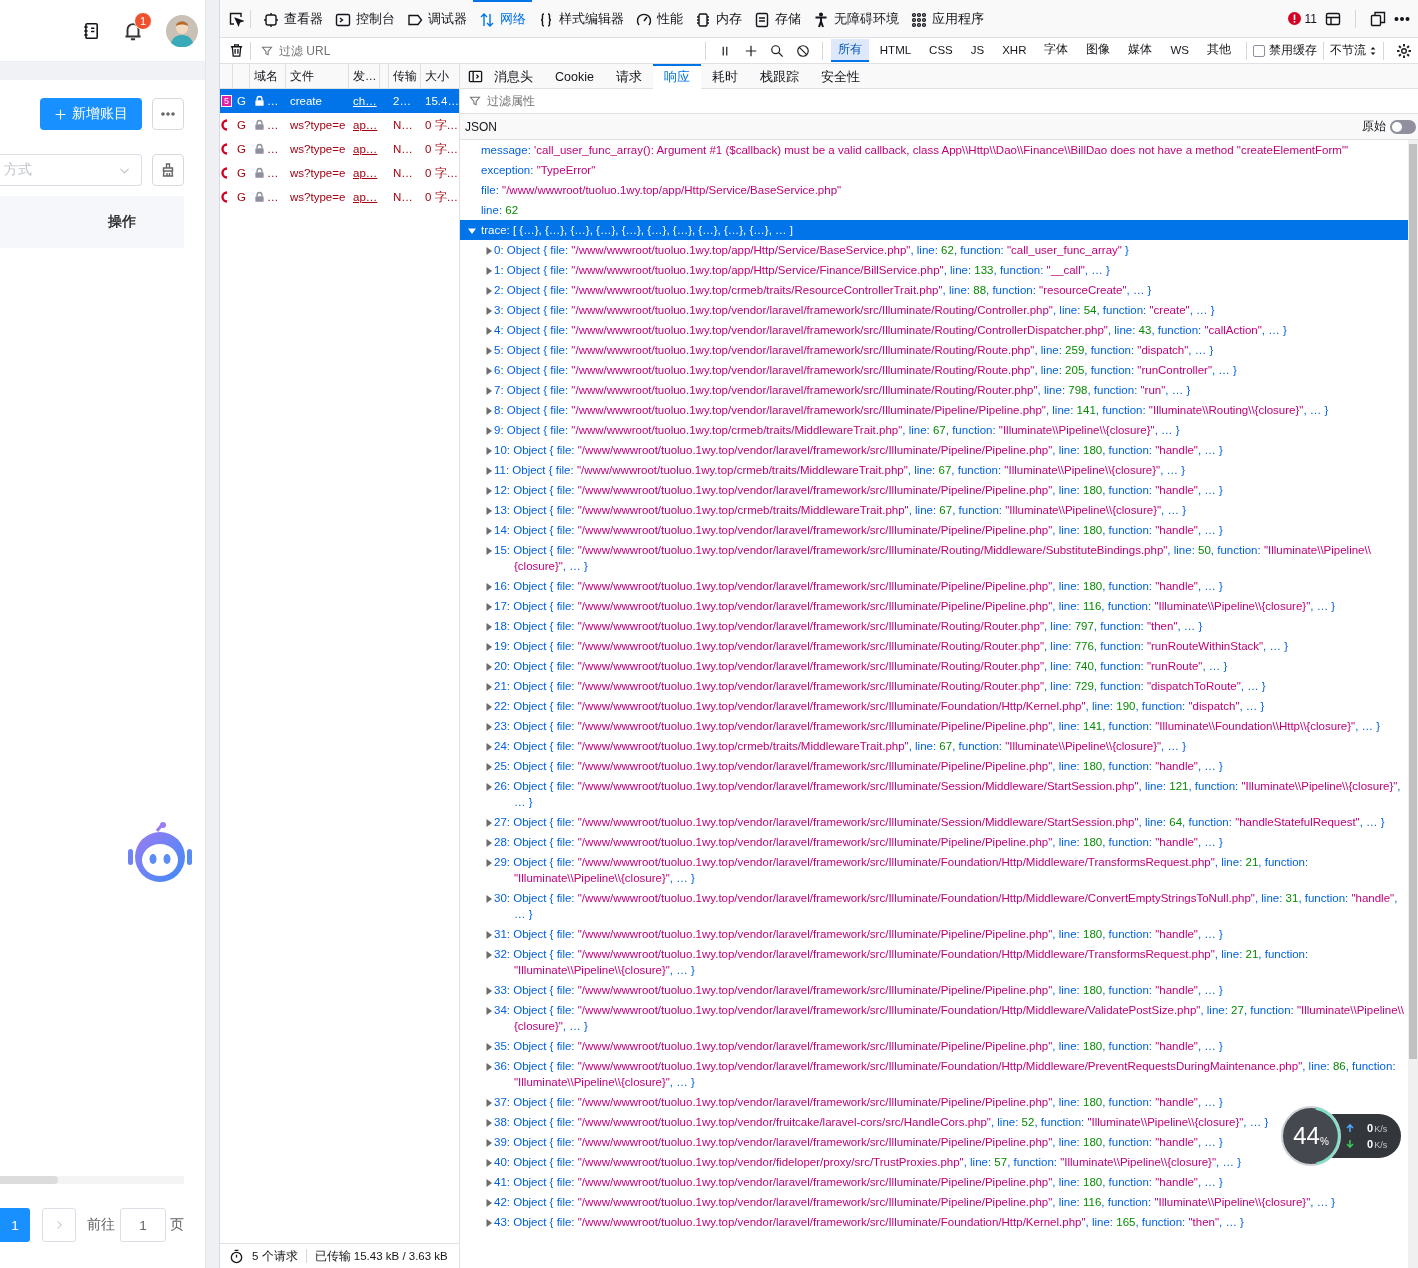 The height and width of the screenshot is (1268, 1418). What do you see at coordinates (949, 1018) in the screenshot?
I see `json-property: 34: Object { file: "/www/wwwroot/tuoluo.1wy.top/vendor/laravel/framework/src/Illuminate/Foundation/Http/Middleware/ValidatePostSize.php", line: 27, function: "Illuminate\\Pipeline\\{closure}", … }` at bounding box center [949, 1018].